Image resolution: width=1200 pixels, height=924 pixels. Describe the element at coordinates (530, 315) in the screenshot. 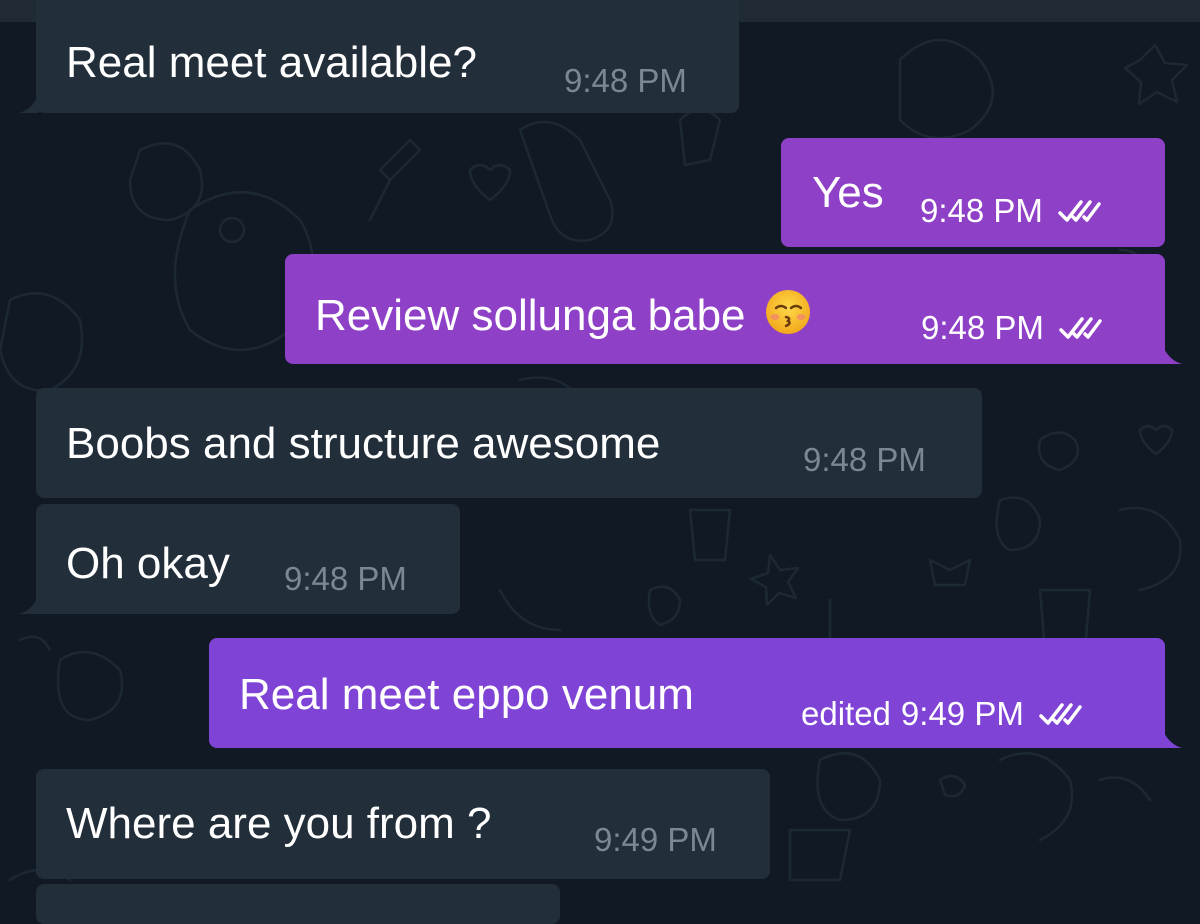

I see `message-text: Review sollunga babe` at that location.